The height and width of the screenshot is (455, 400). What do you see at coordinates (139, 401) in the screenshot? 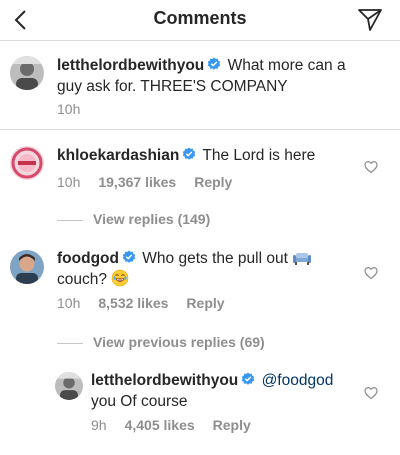
I see `reply-body: you Of course` at bounding box center [139, 401].